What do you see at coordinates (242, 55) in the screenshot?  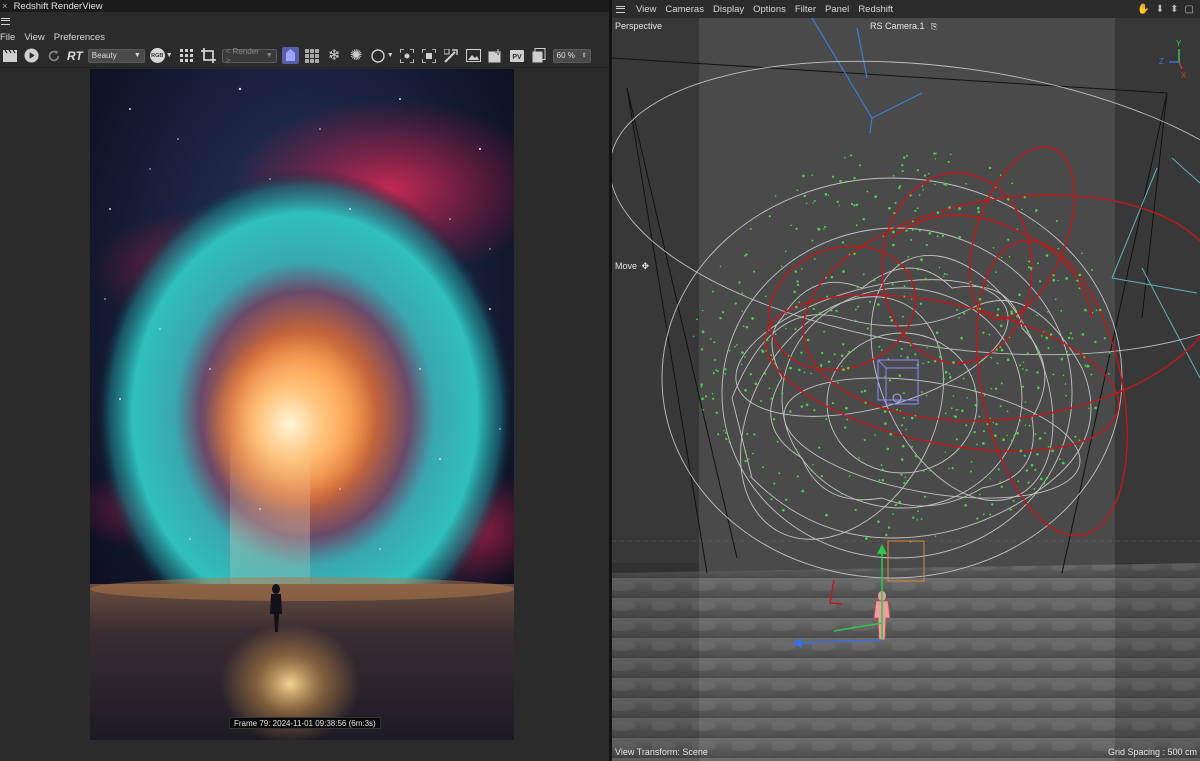 I see `render-select-value: < Render >` at bounding box center [242, 55].